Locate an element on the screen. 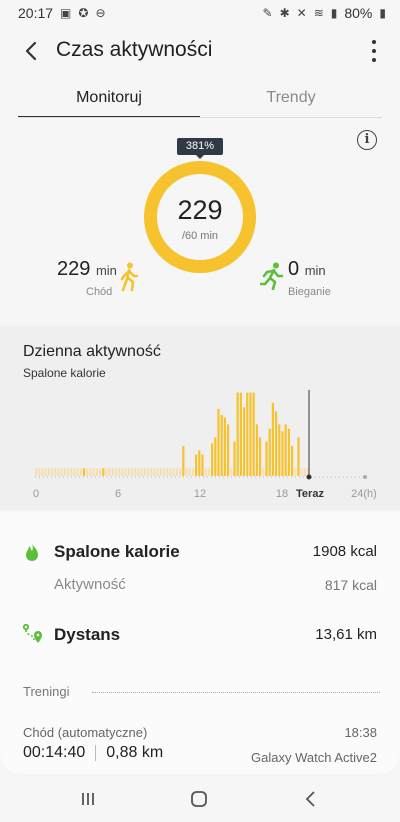  gallery-notification-icon: ▣ is located at coordinates (66, 13).